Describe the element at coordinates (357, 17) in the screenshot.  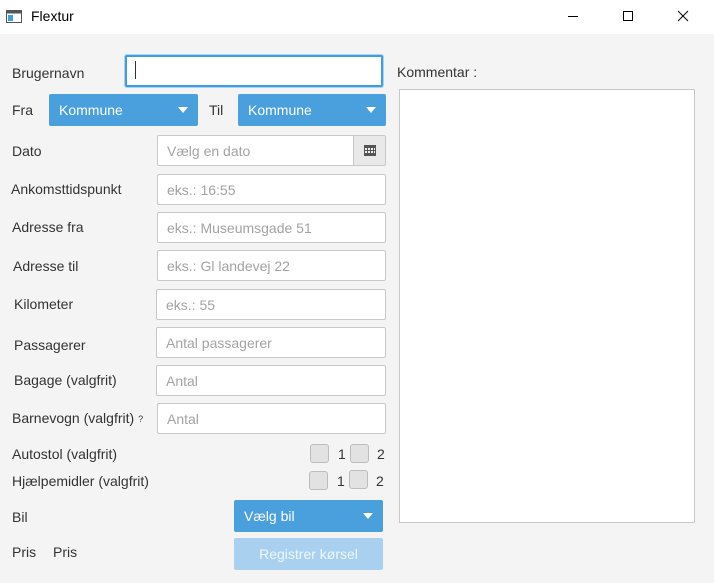
I see `title-bar: Flextur` at that location.